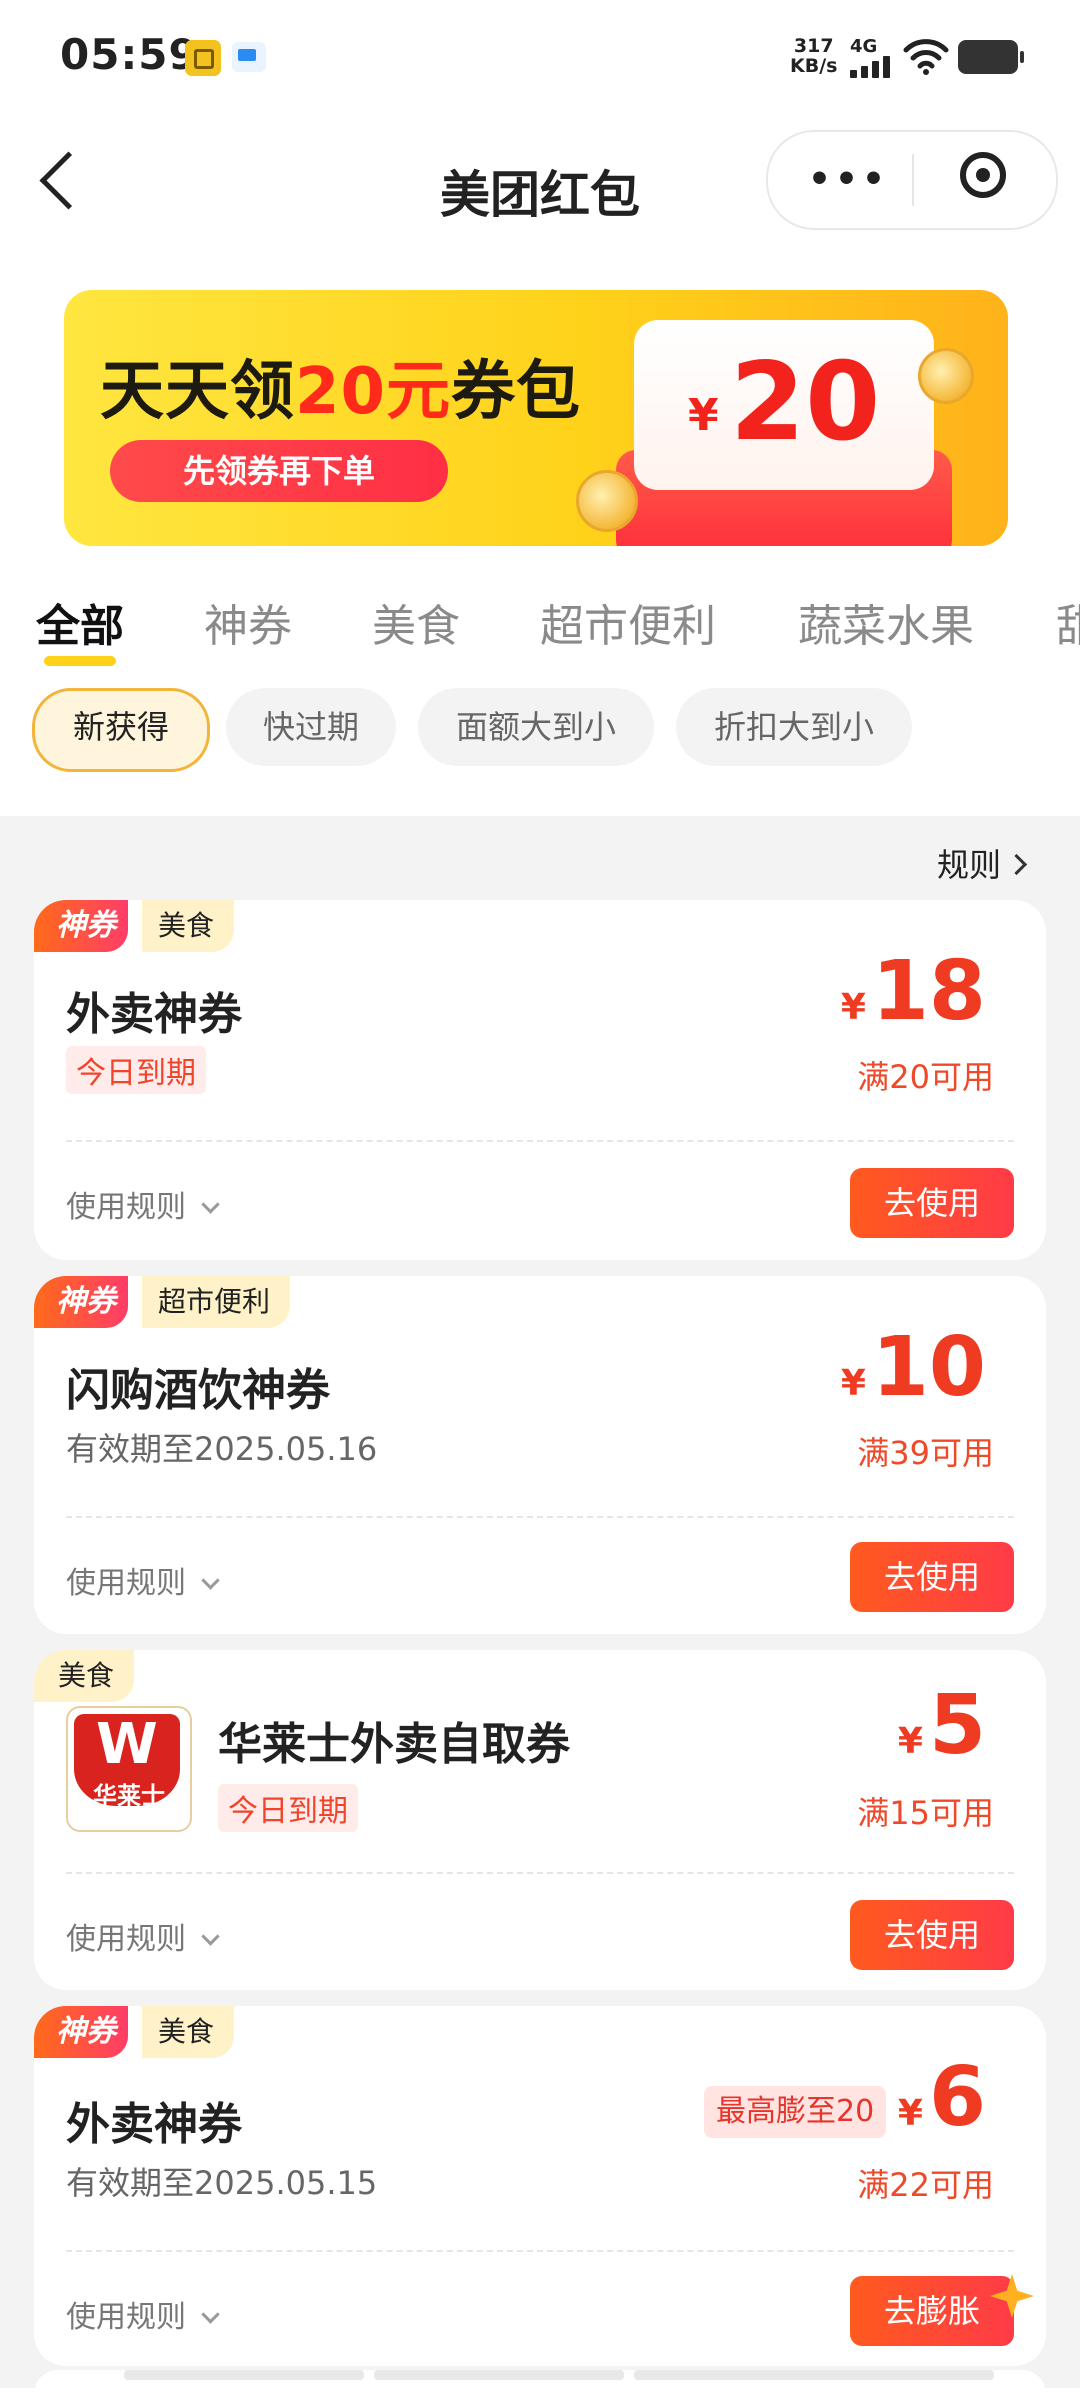  I want to click on rules-link: 规则, so click(982, 863).